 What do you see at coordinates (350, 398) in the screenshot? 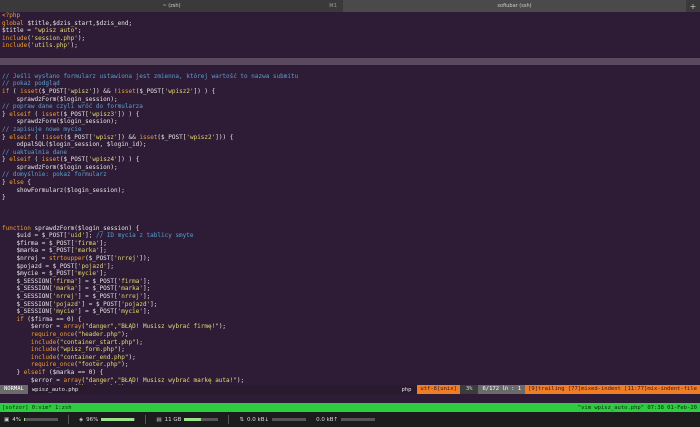
I see `command-line` at bounding box center [350, 398].